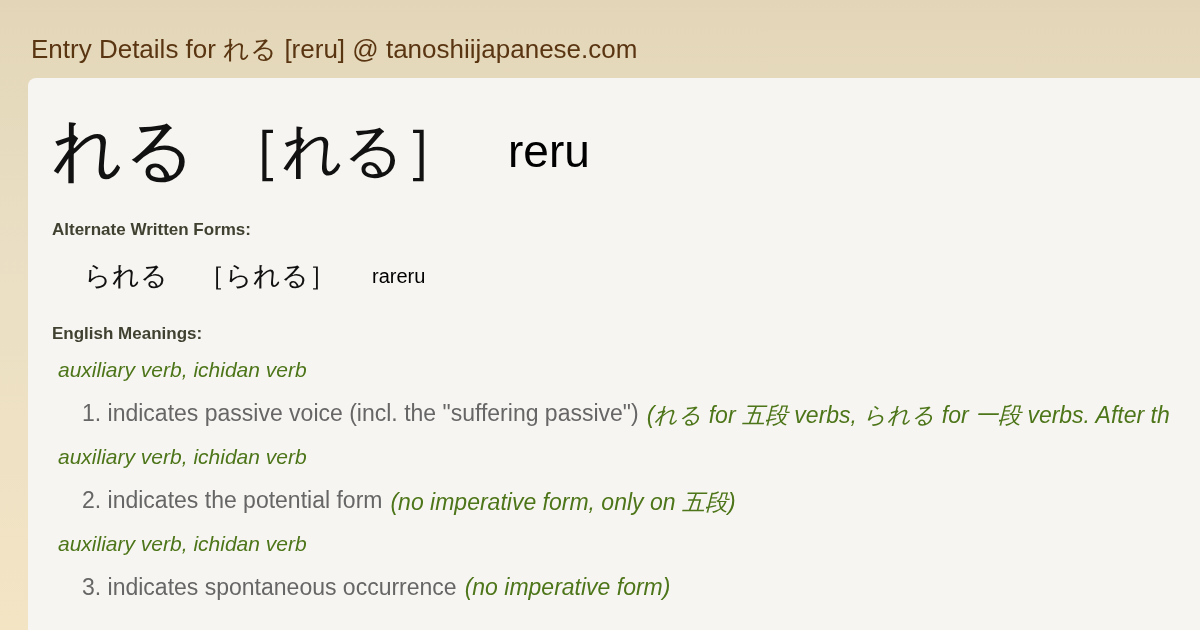 This screenshot has width=1200, height=630. I want to click on alternate-reading: ［られる］, so click(267, 276).